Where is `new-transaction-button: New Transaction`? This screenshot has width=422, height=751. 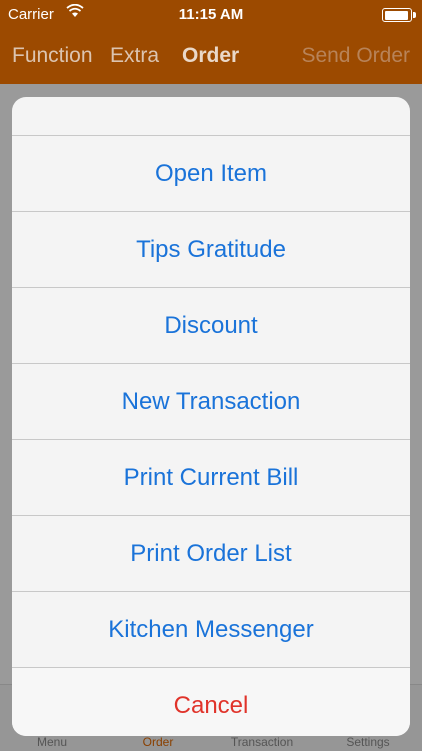 new-transaction-button: New Transaction is located at coordinates (211, 402).